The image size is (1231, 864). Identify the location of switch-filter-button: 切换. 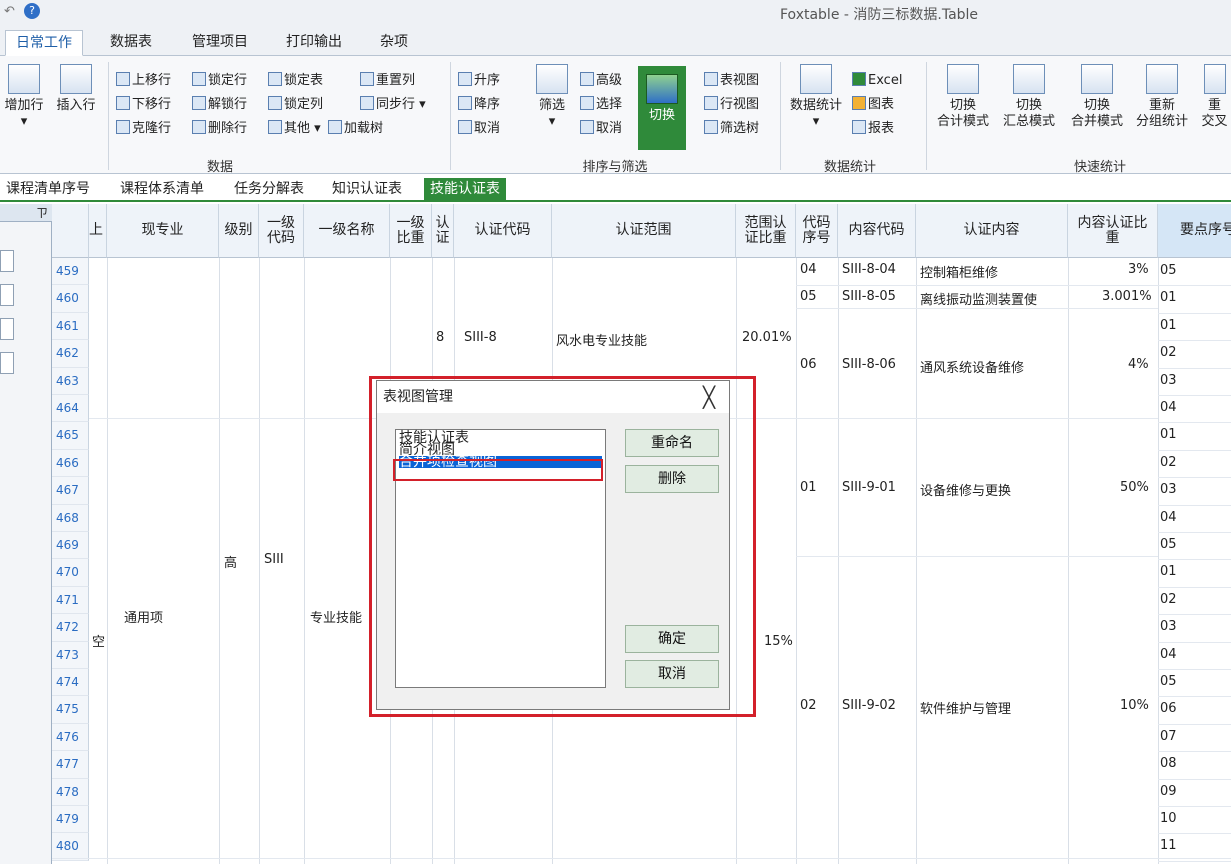
(662, 108).